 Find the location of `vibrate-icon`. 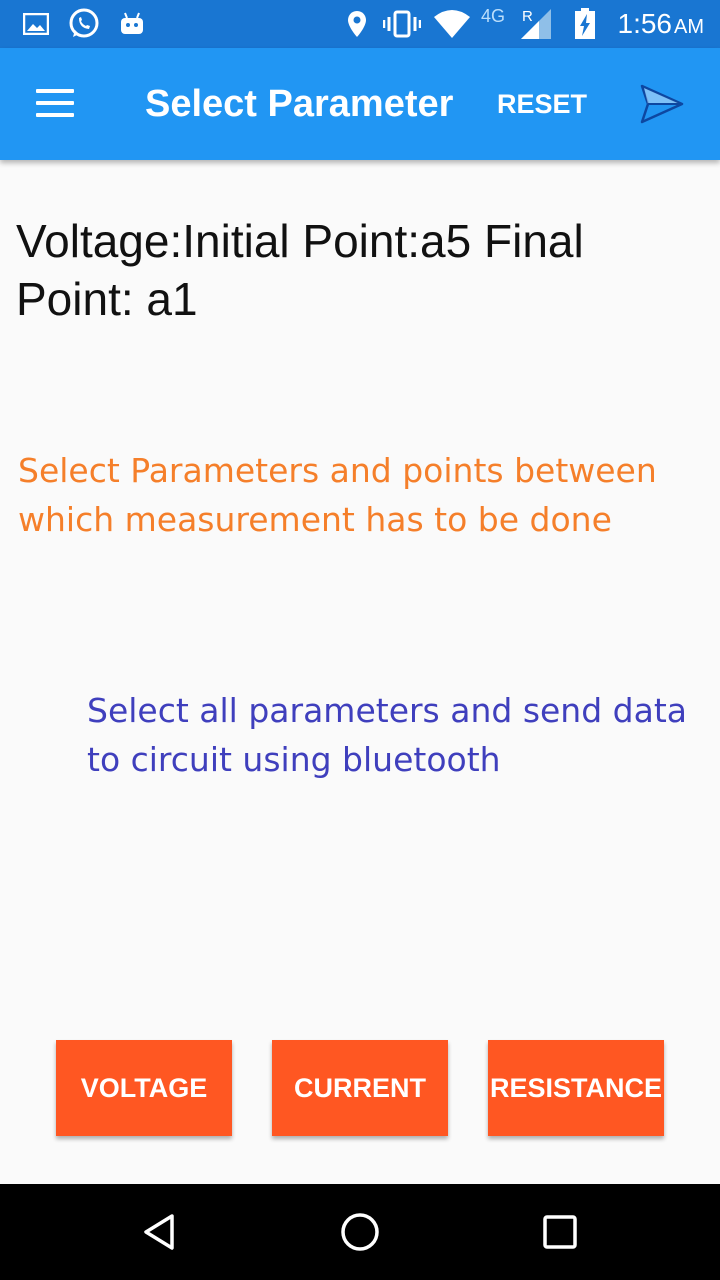

vibrate-icon is located at coordinates (402, 24).